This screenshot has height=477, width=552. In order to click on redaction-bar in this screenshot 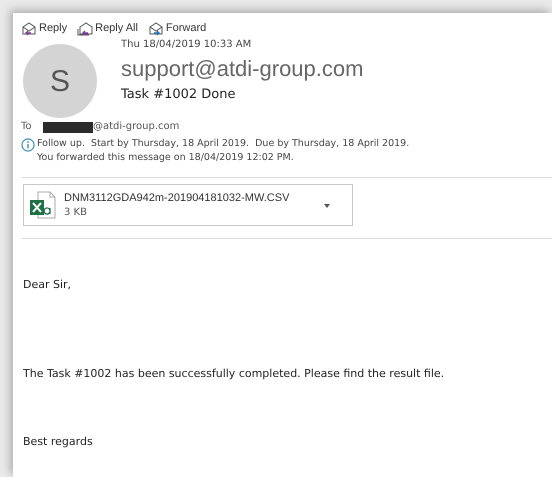, I will do `click(68, 127)`.